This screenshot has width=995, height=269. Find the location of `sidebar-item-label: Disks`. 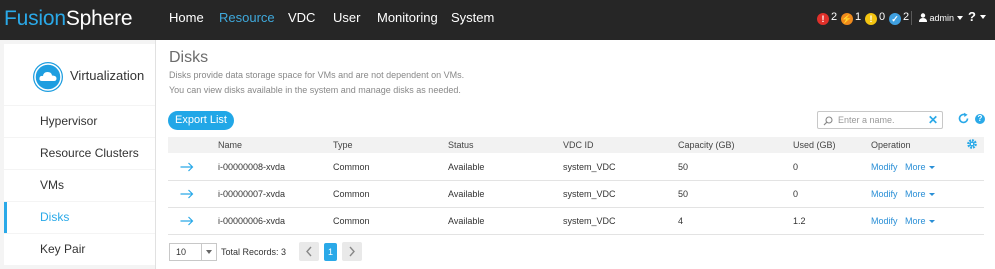

sidebar-item-label: Disks is located at coordinates (55, 217).